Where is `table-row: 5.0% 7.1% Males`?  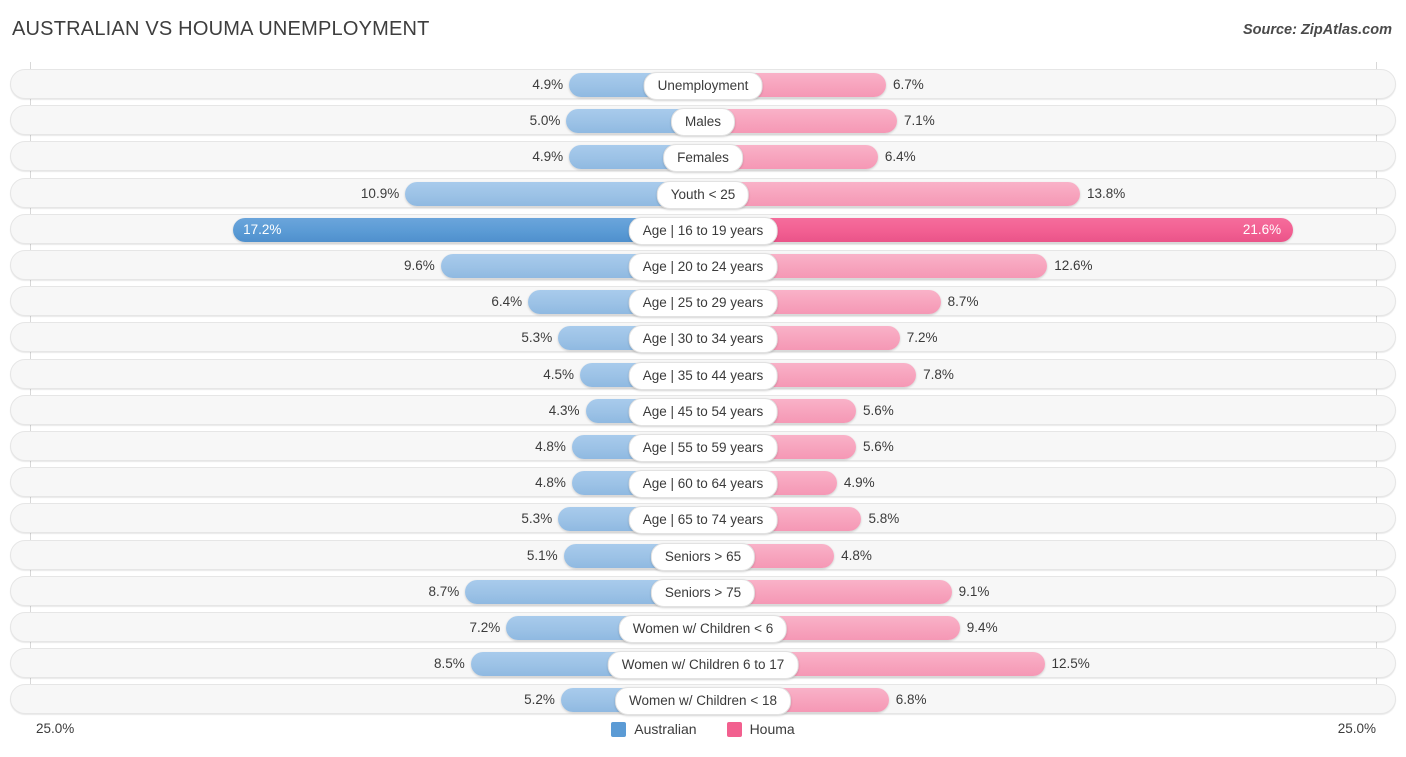
table-row: 5.0% 7.1% Males is located at coordinates (703, 121).